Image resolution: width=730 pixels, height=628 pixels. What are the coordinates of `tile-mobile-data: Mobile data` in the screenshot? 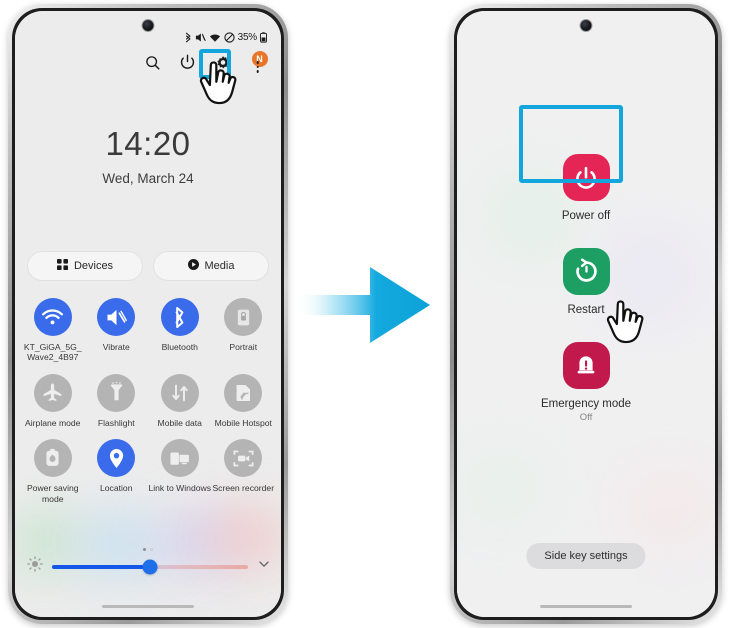 It's located at (180, 400).